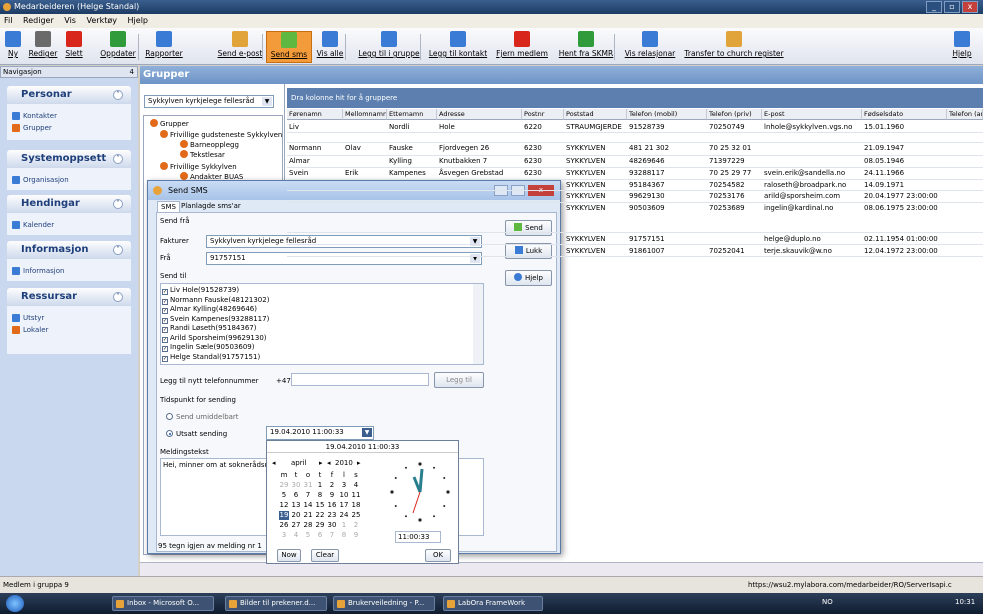 The height and width of the screenshot is (614, 983). What do you see at coordinates (70, 20) in the screenshot?
I see `menu-vis: Vis` at bounding box center [70, 20].